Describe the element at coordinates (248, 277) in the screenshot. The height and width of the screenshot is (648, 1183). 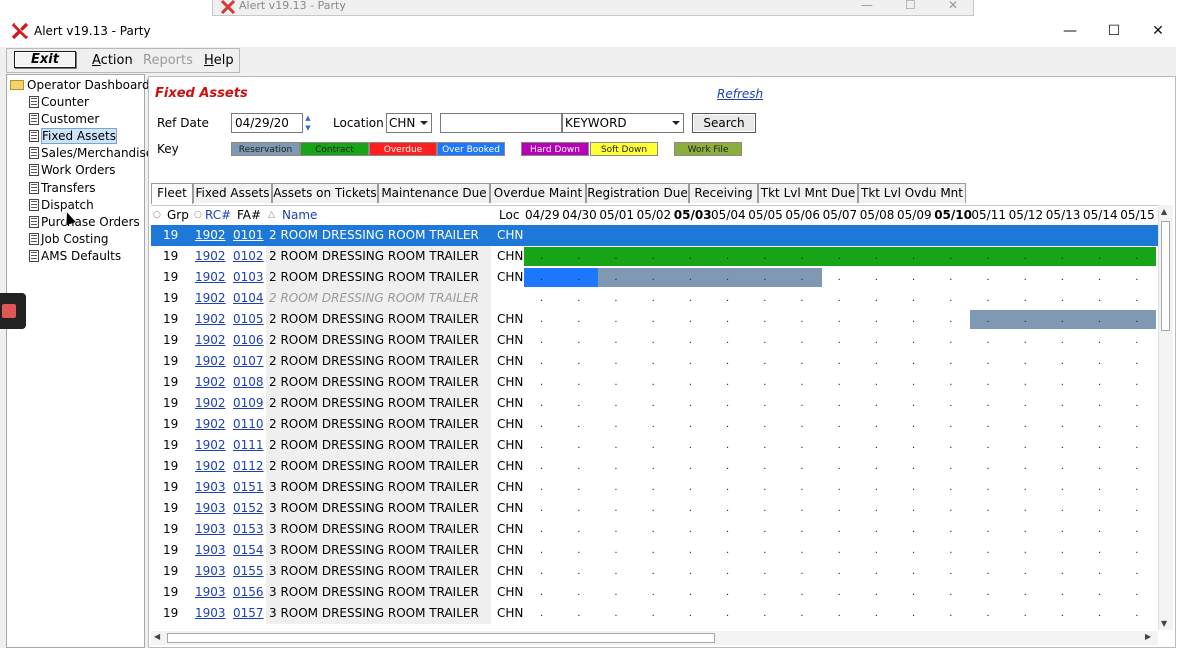
I see `cell-fa-link: 0103` at that location.